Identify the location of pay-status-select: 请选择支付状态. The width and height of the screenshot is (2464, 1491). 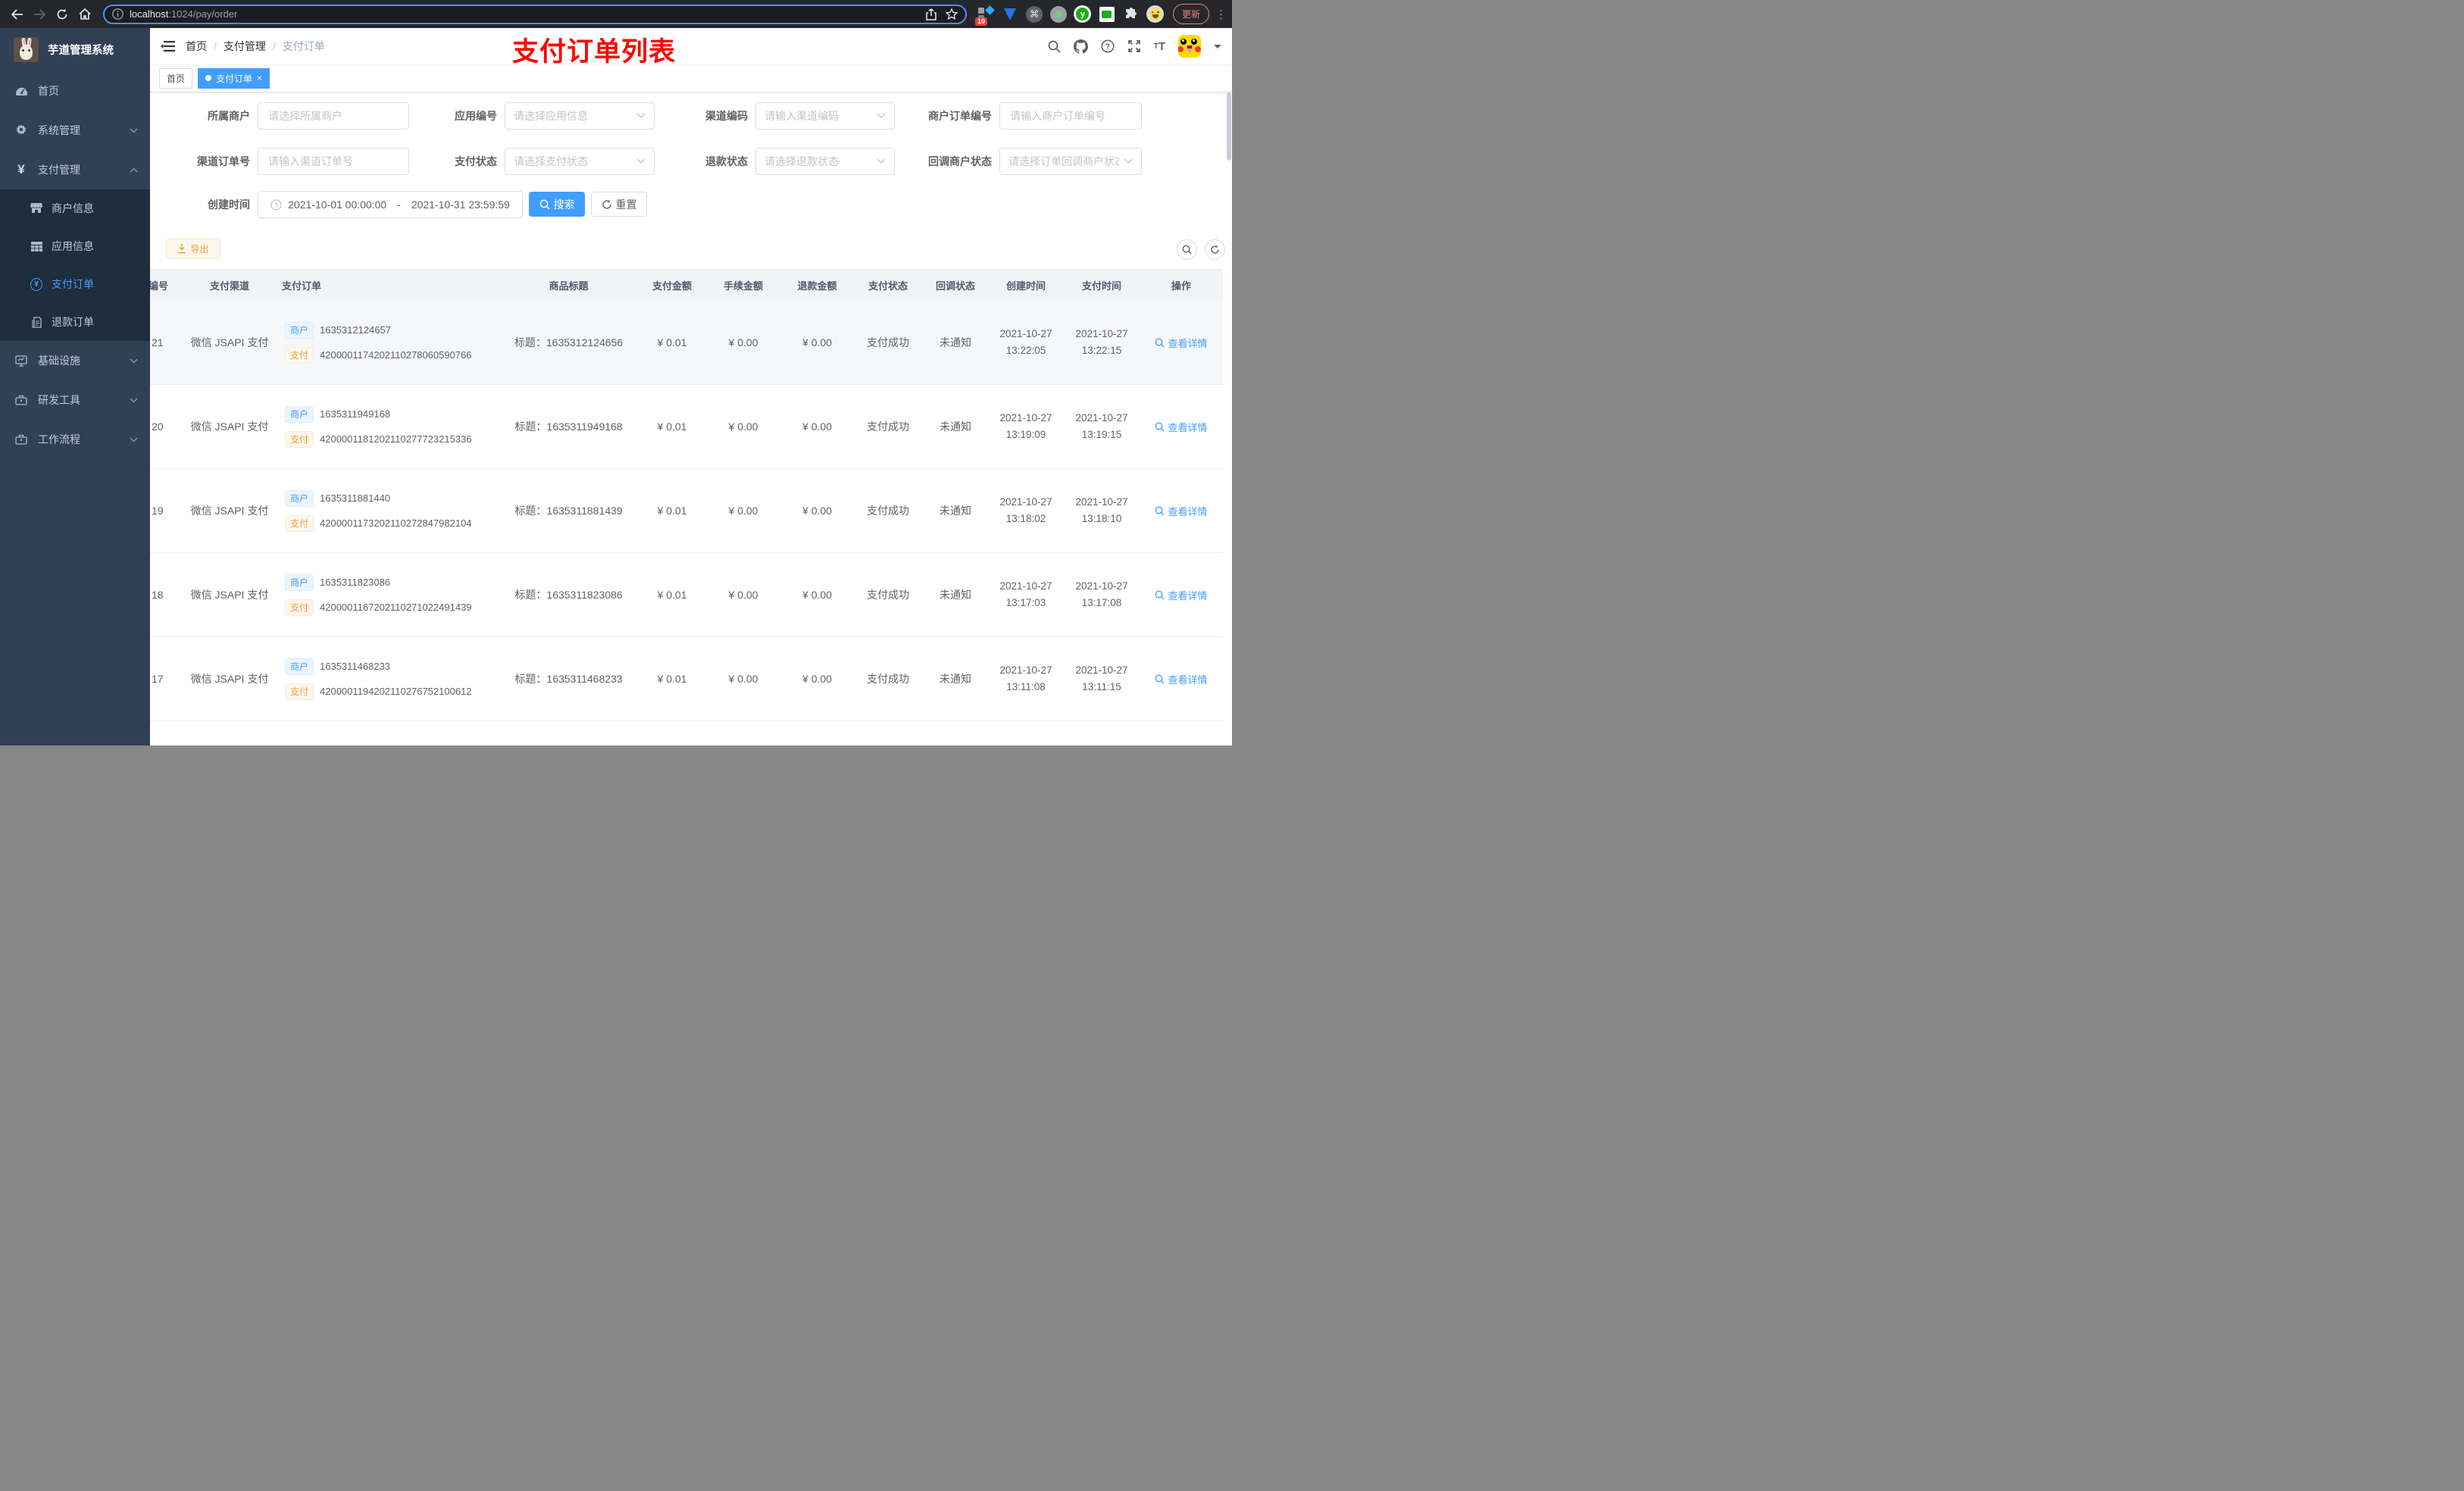
(580, 161).